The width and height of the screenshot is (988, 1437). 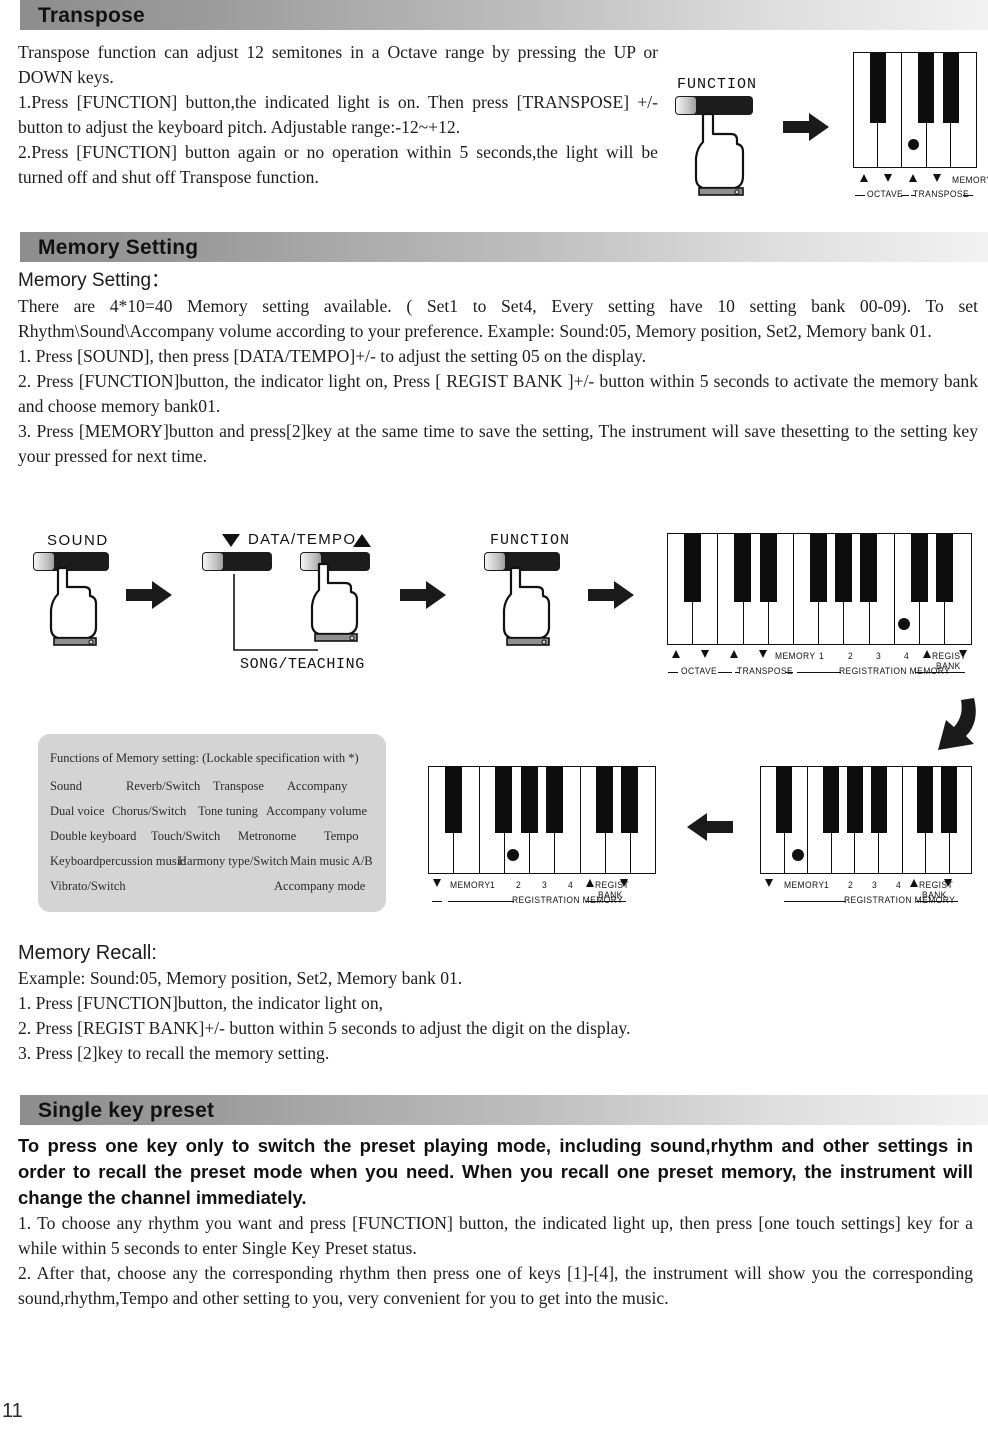 I want to click on keyboard-label-row: MEMORY OCTAVE TRANSPOSE, so click(x=920, y=189).